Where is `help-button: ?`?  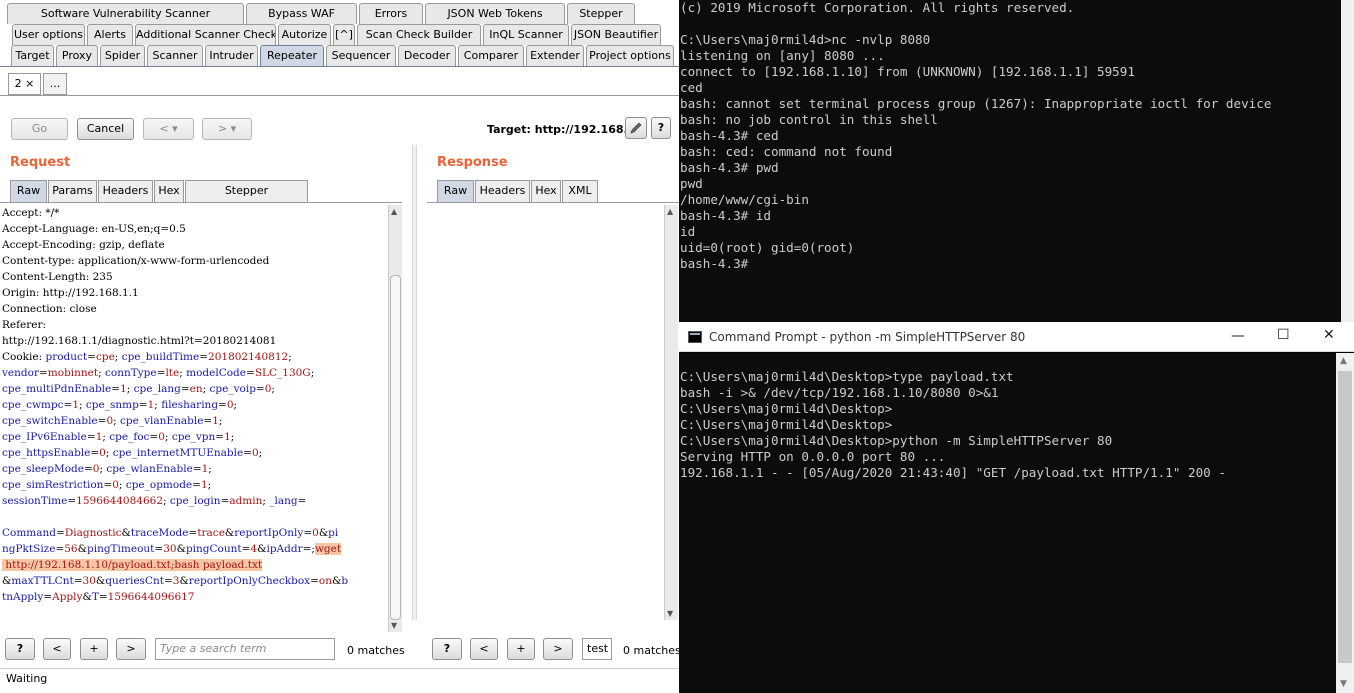 help-button: ? is located at coordinates (661, 128).